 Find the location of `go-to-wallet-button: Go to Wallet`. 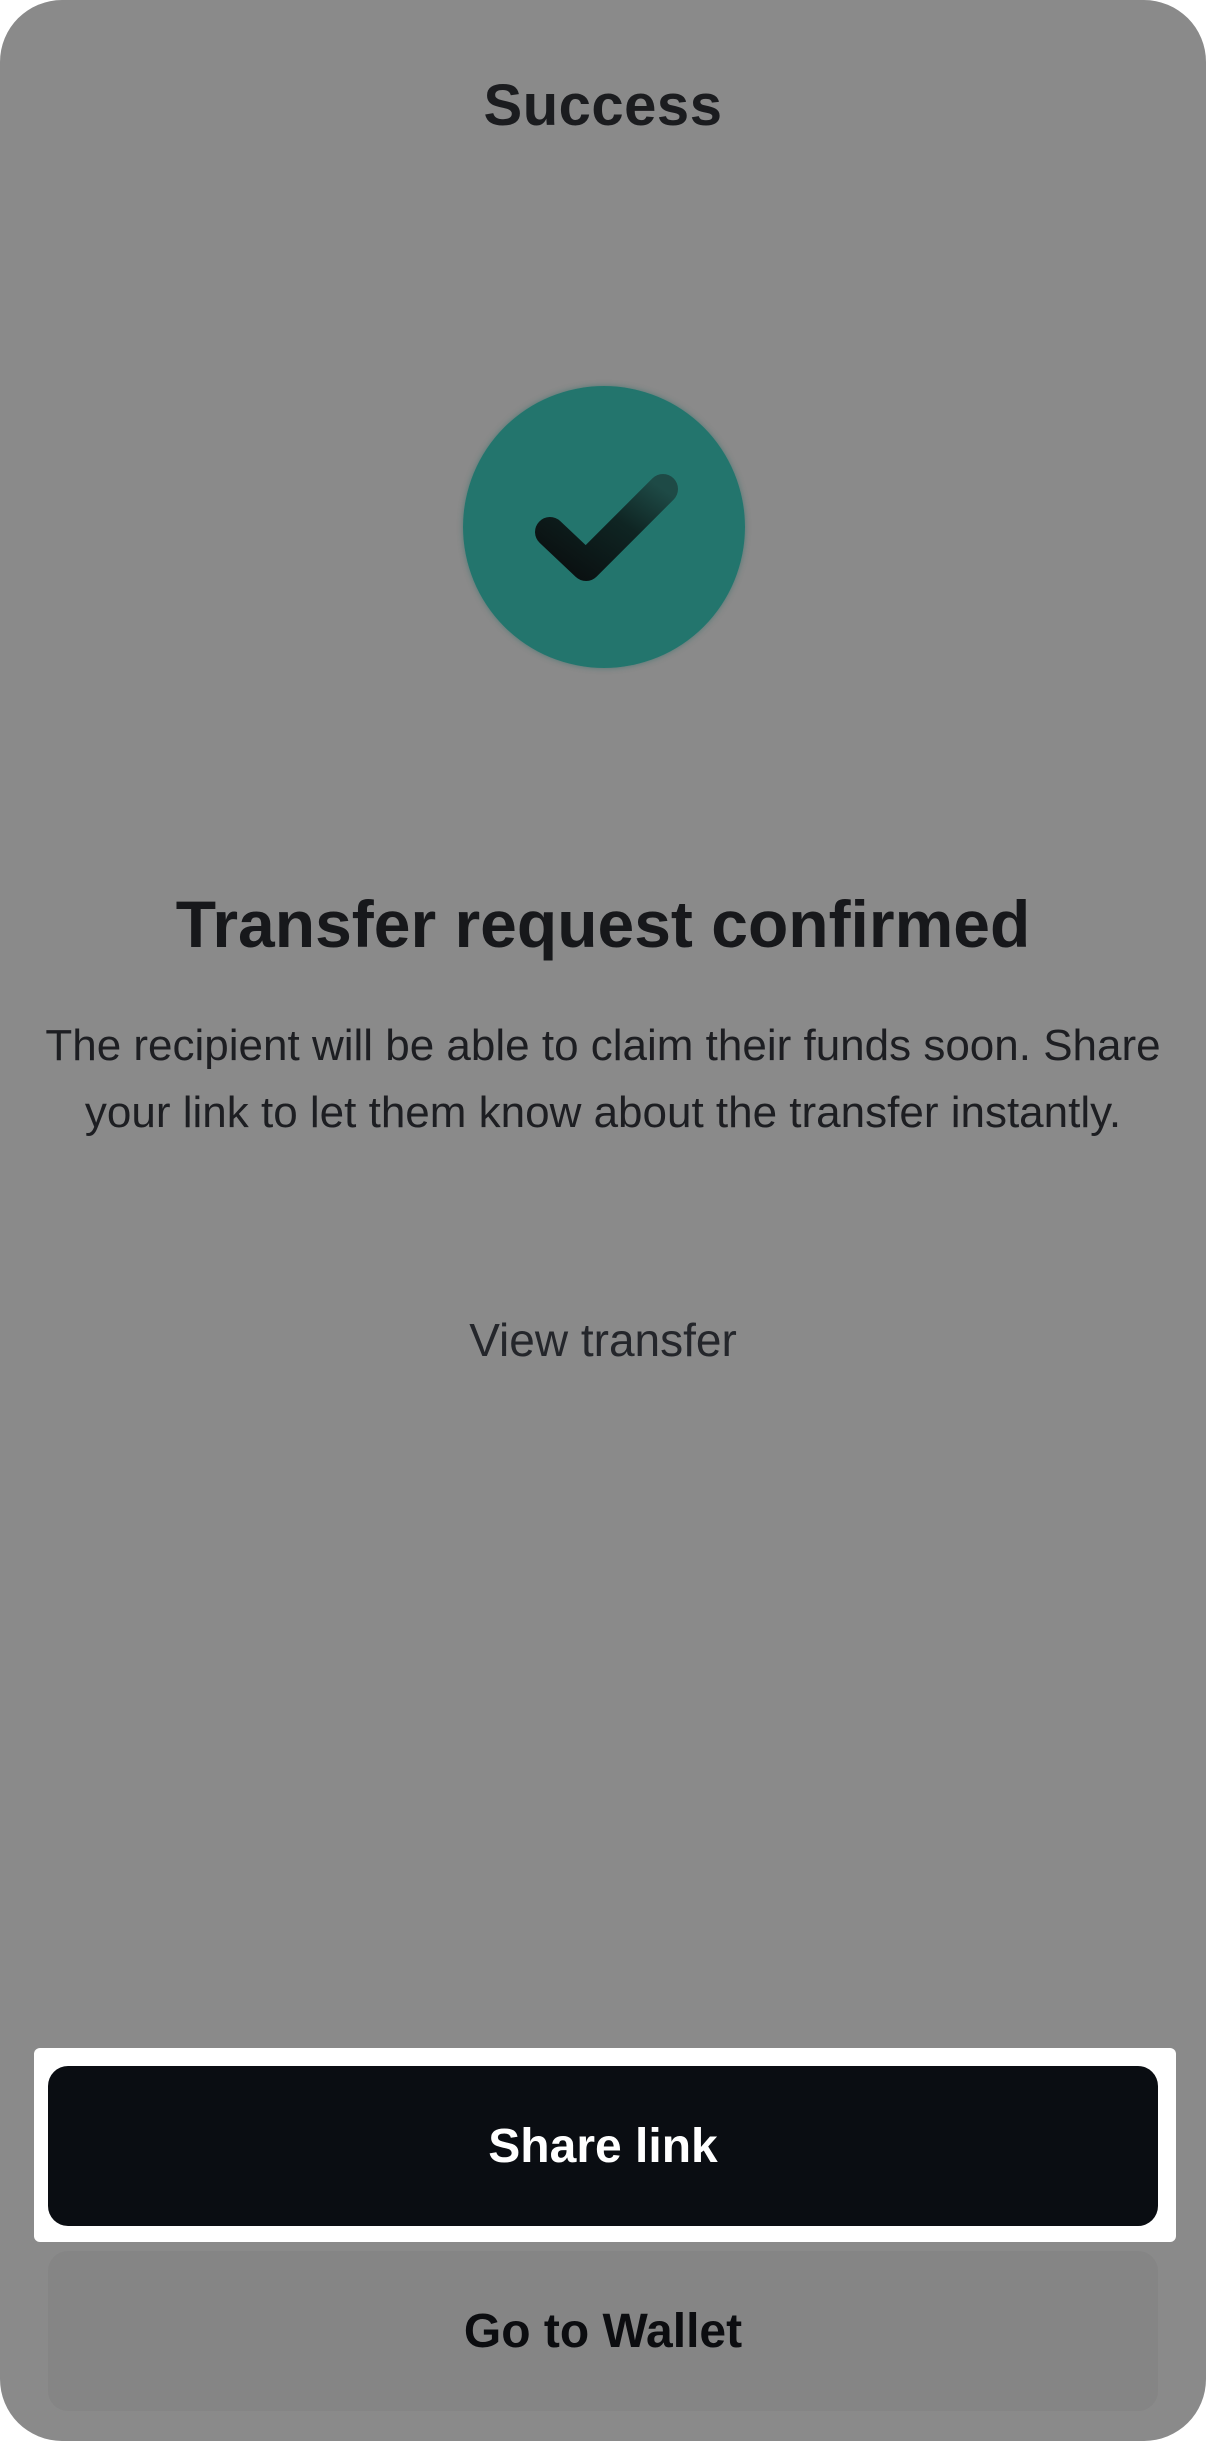

go-to-wallet-button: Go to Wallet is located at coordinates (603, 2331).